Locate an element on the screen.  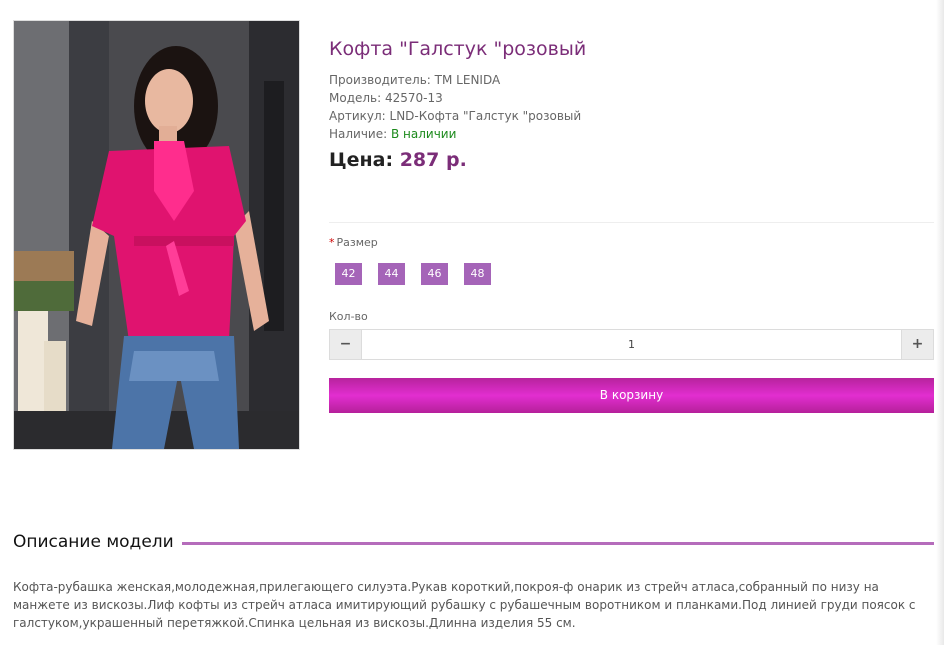
stock-row: Наличие: В наличии is located at coordinates (455, 134).